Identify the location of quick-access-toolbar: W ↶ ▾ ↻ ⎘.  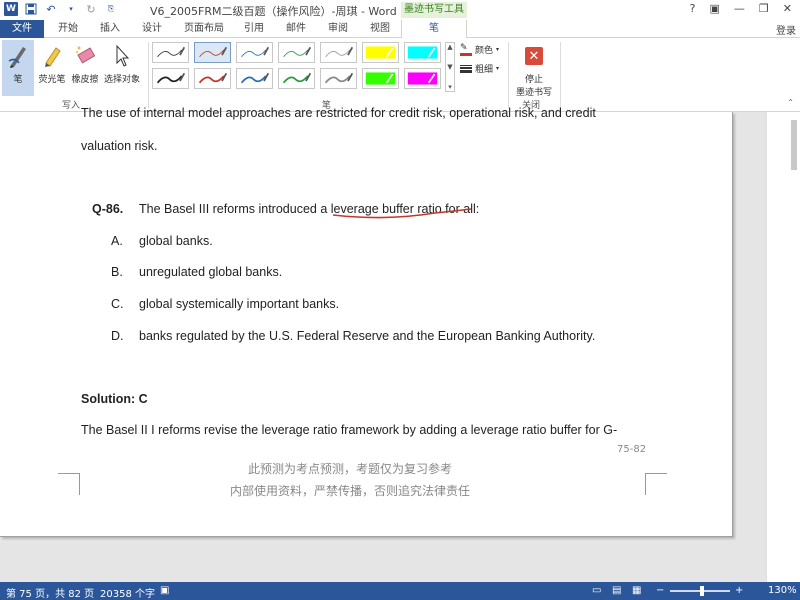
(61, 9).